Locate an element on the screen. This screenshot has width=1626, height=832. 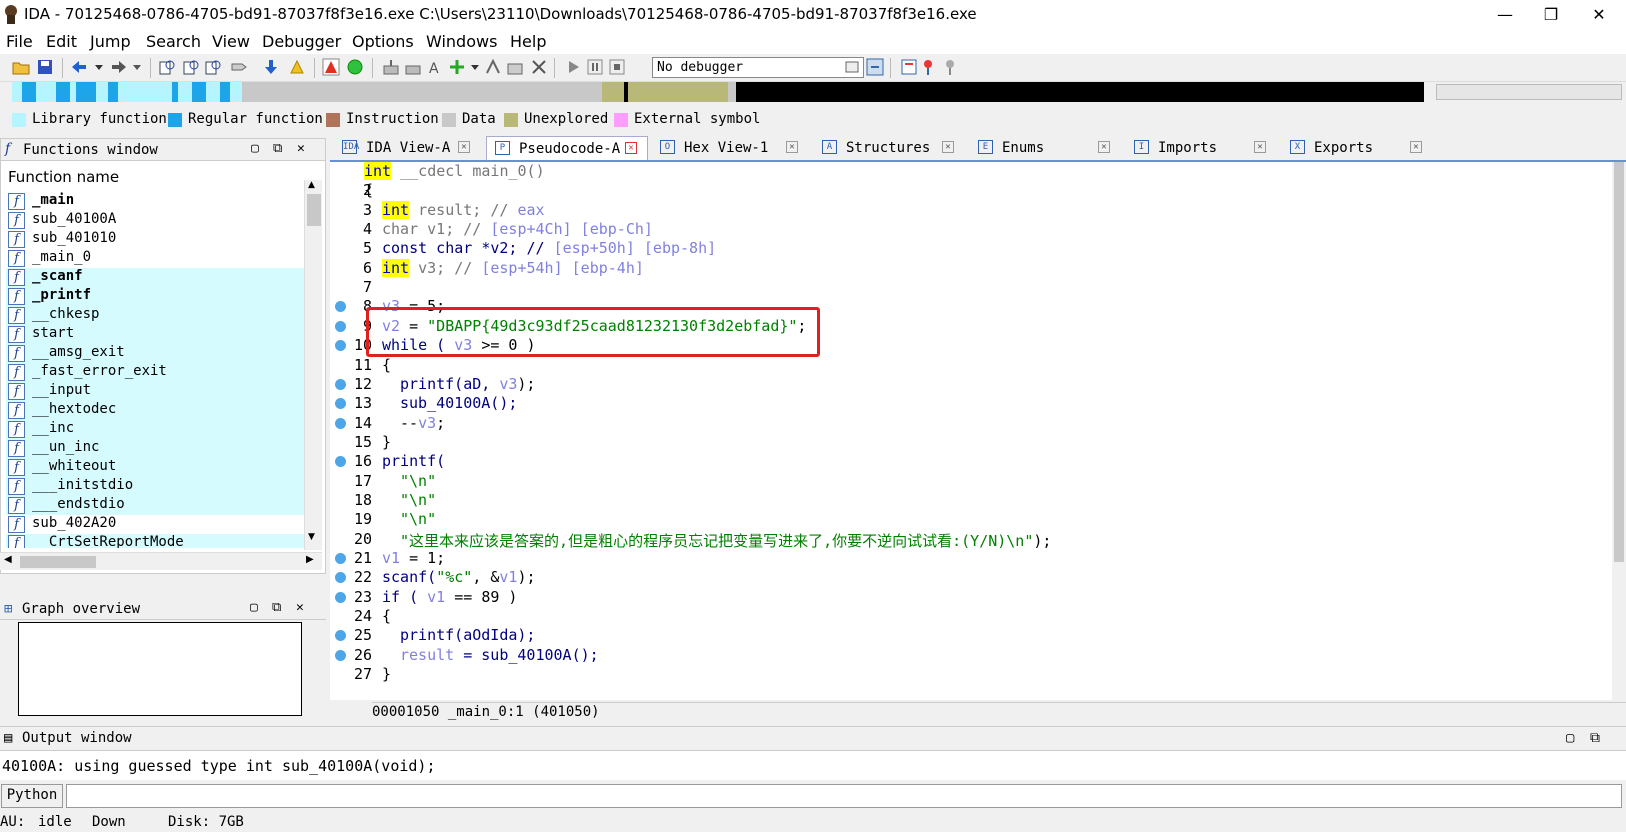
code-line: 4 char v1; // [esp+4Ch] [ebp-Ch] is located at coordinates (970, 229).